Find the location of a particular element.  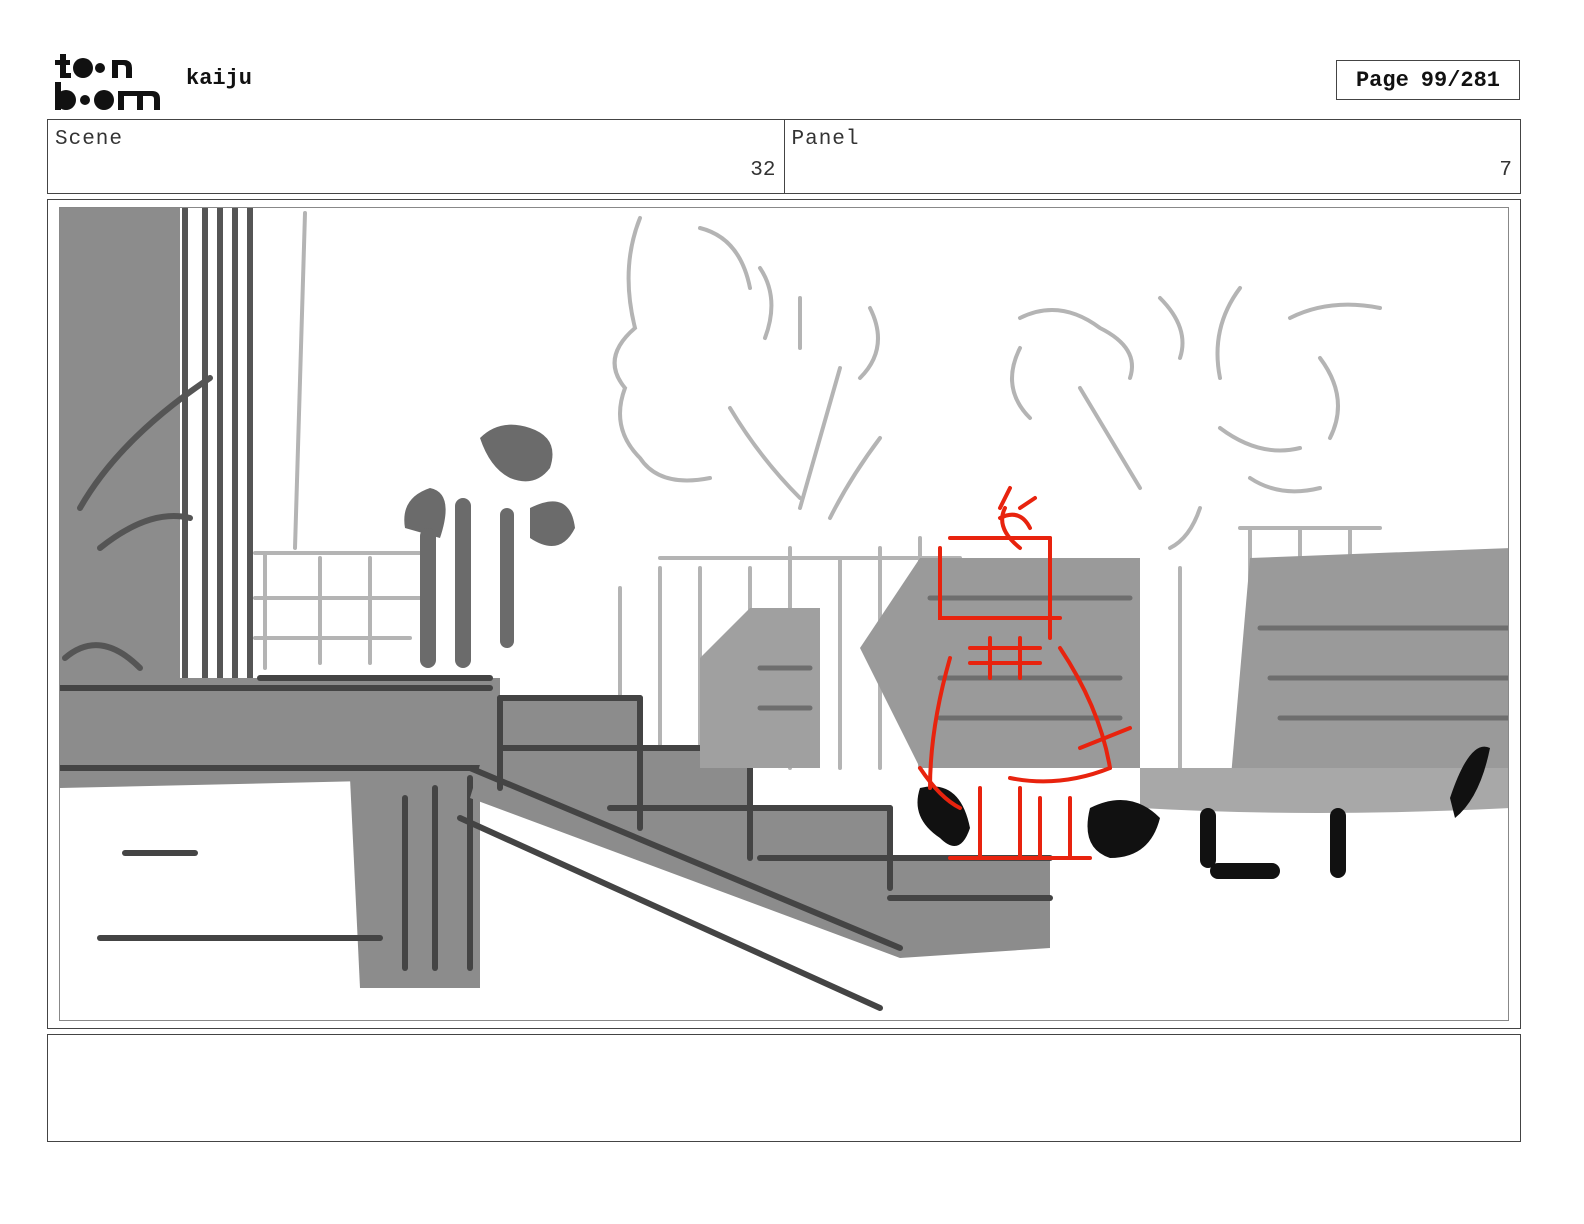

panel-notes-area is located at coordinates (784, 1088).